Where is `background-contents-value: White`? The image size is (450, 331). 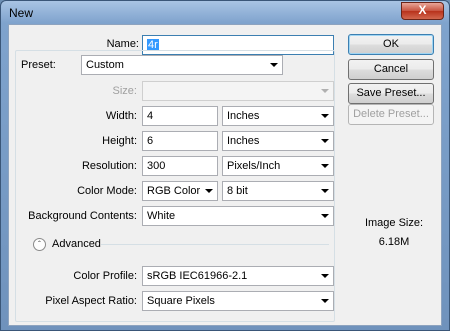 background-contents-value: White is located at coordinates (161, 216).